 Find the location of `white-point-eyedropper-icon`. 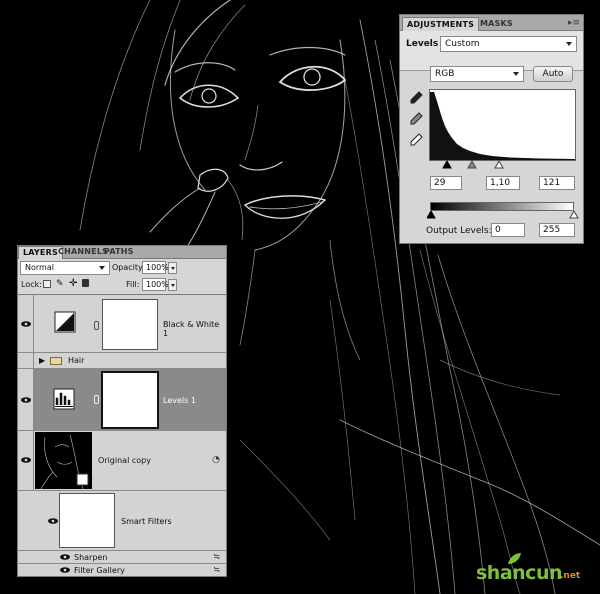

white-point-eyedropper-icon is located at coordinates (416, 140).